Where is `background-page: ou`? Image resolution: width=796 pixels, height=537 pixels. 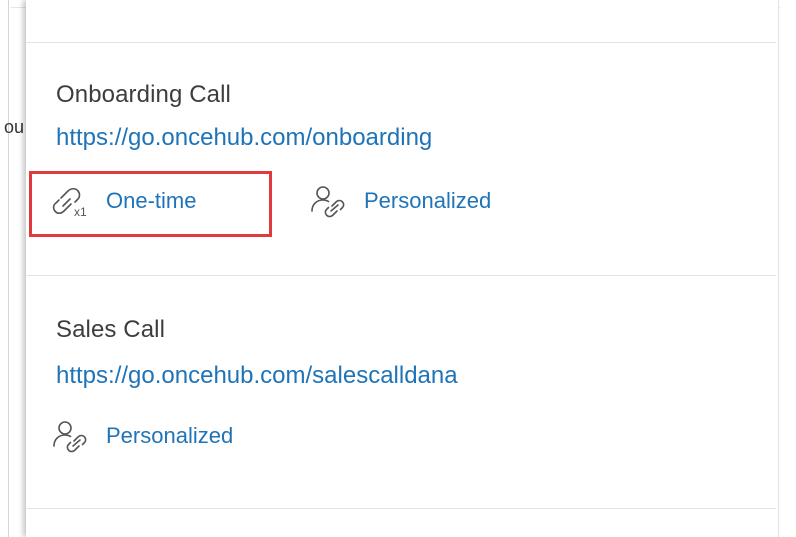 background-page: ou is located at coordinates (14, 268).